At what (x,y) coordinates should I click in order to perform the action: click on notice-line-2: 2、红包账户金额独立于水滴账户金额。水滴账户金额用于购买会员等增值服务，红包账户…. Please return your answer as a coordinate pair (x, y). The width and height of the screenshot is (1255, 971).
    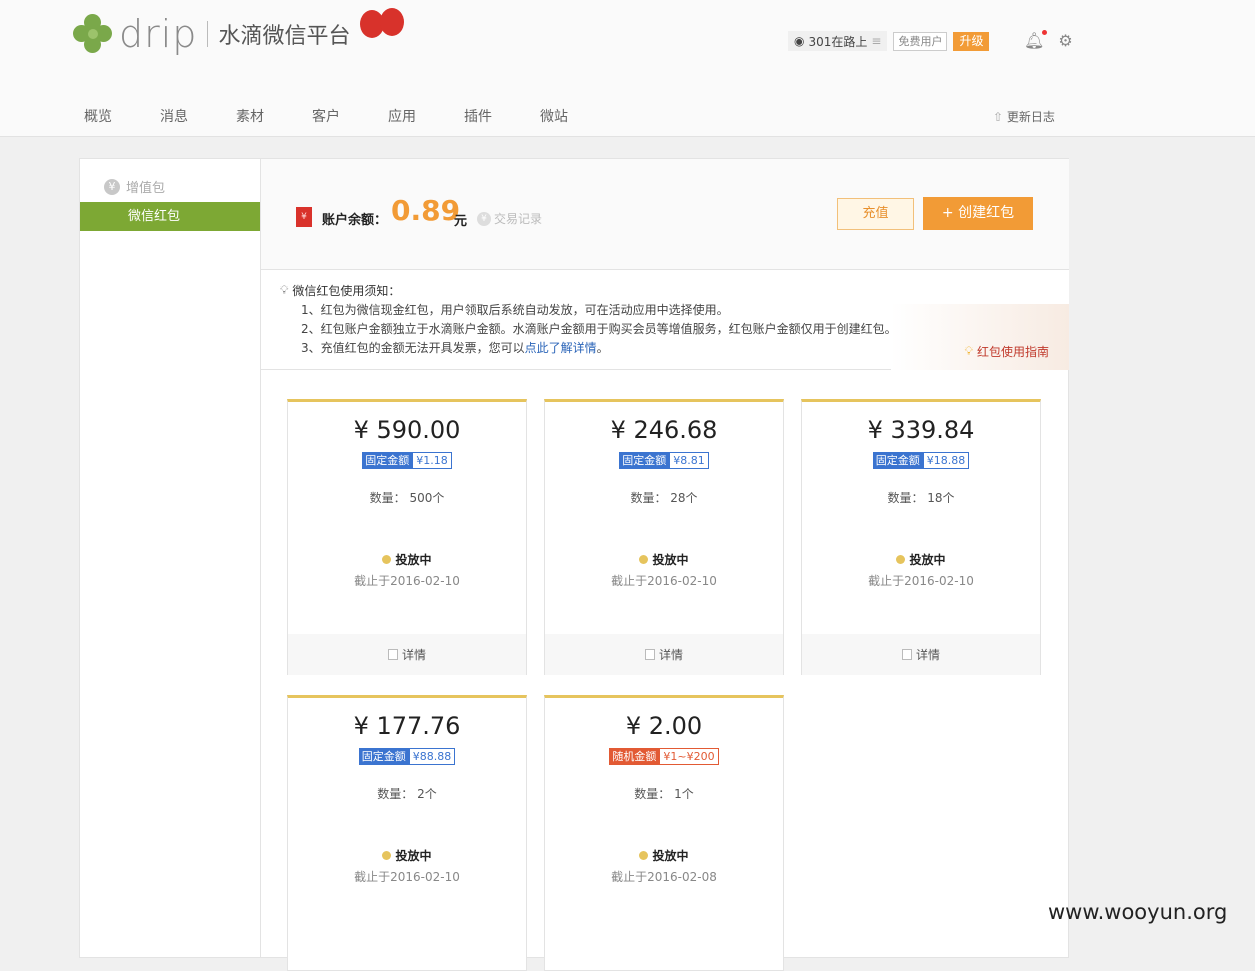
    Looking at the image, I should click on (599, 329).